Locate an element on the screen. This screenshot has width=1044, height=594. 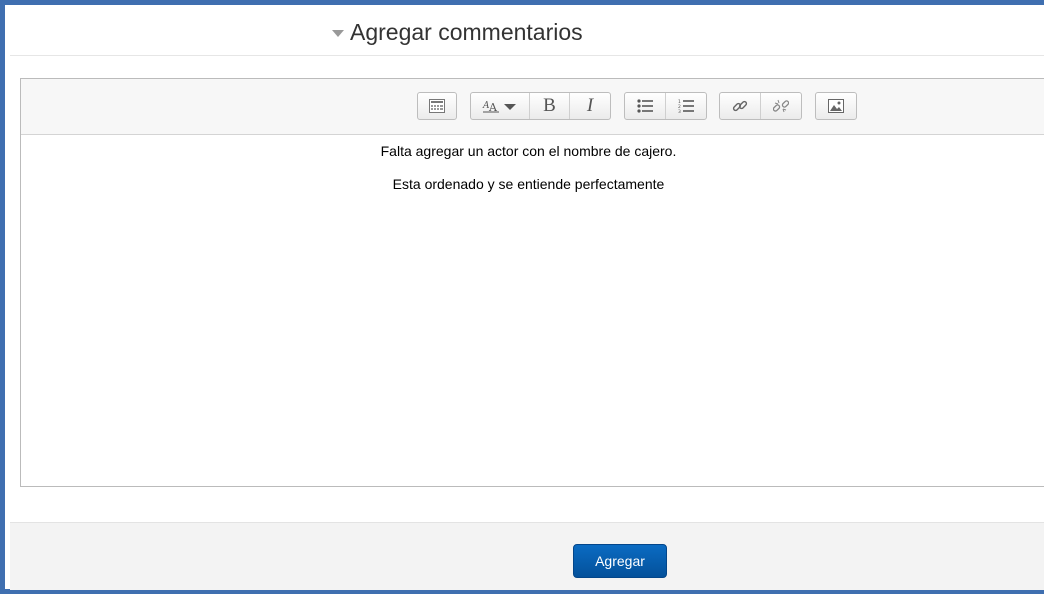
svg-text: A is located at coordinates (493, 107).